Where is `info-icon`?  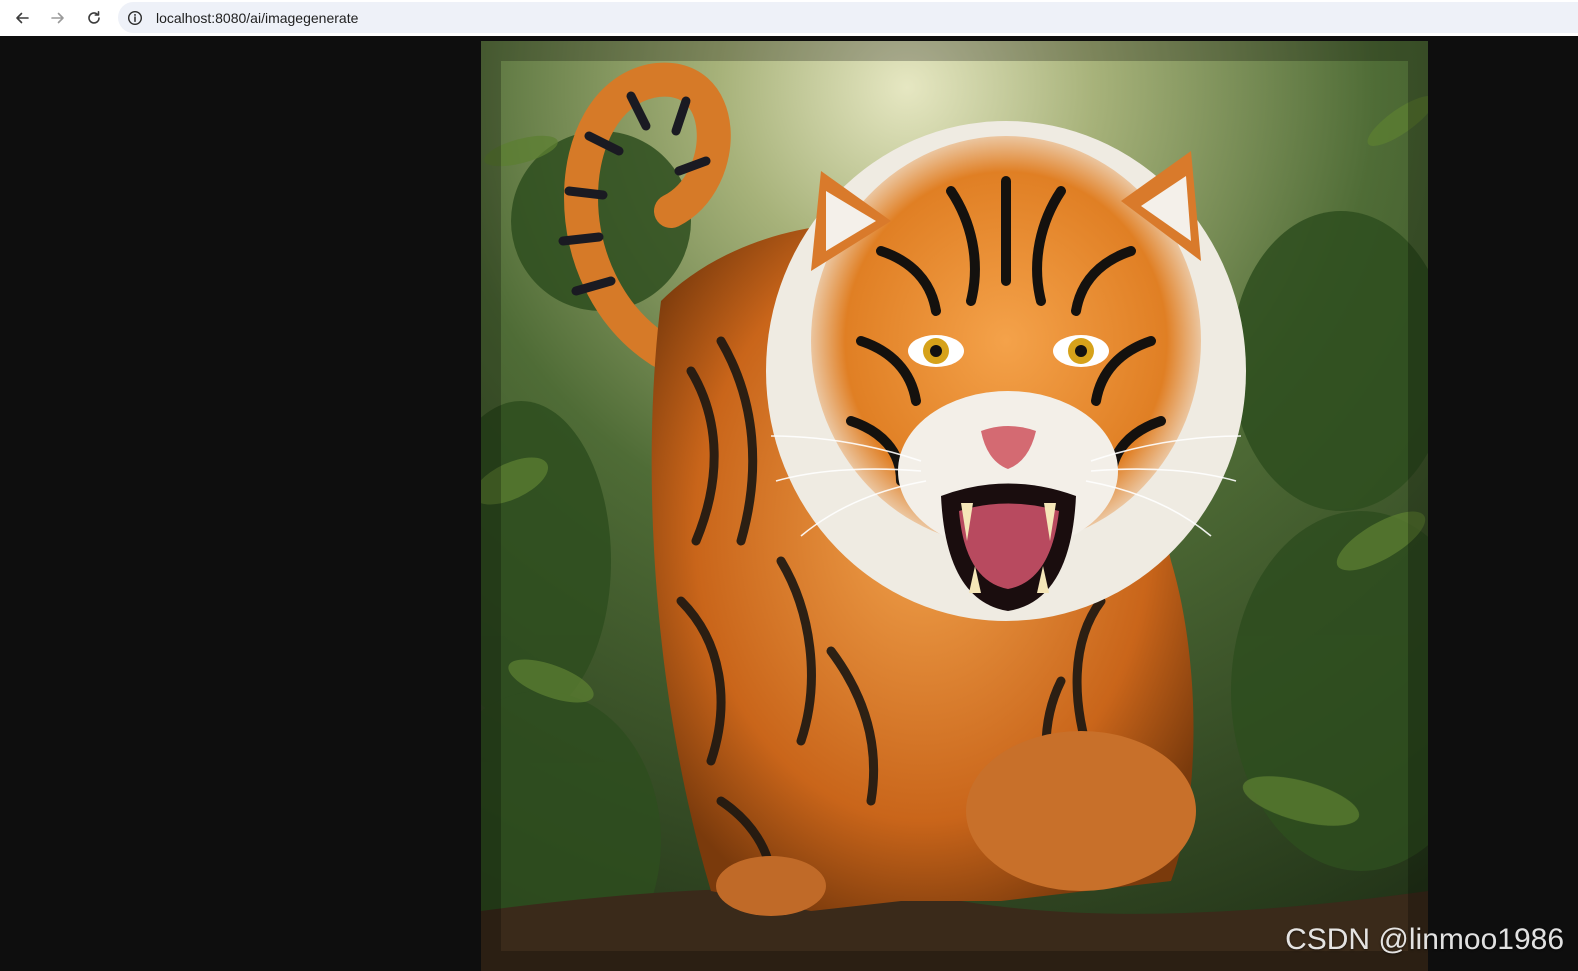 info-icon is located at coordinates (135, 18).